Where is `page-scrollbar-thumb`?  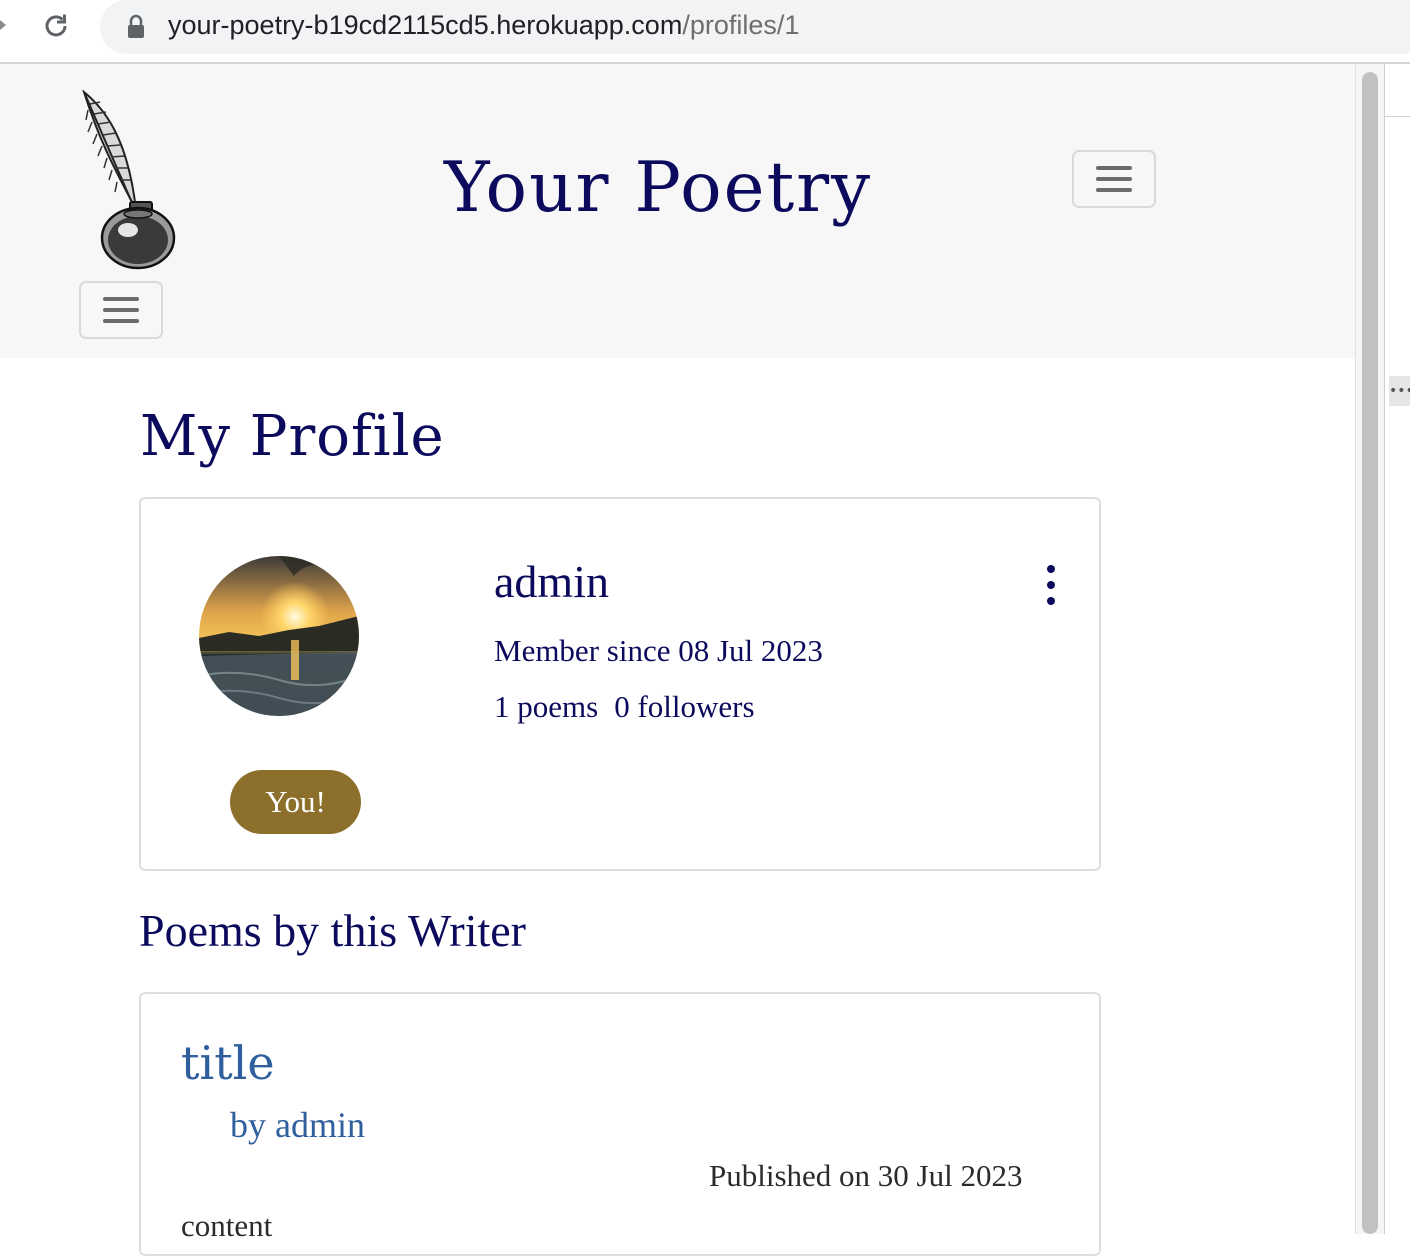 page-scrollbar-thumb is located at coordinates (1370, 653).